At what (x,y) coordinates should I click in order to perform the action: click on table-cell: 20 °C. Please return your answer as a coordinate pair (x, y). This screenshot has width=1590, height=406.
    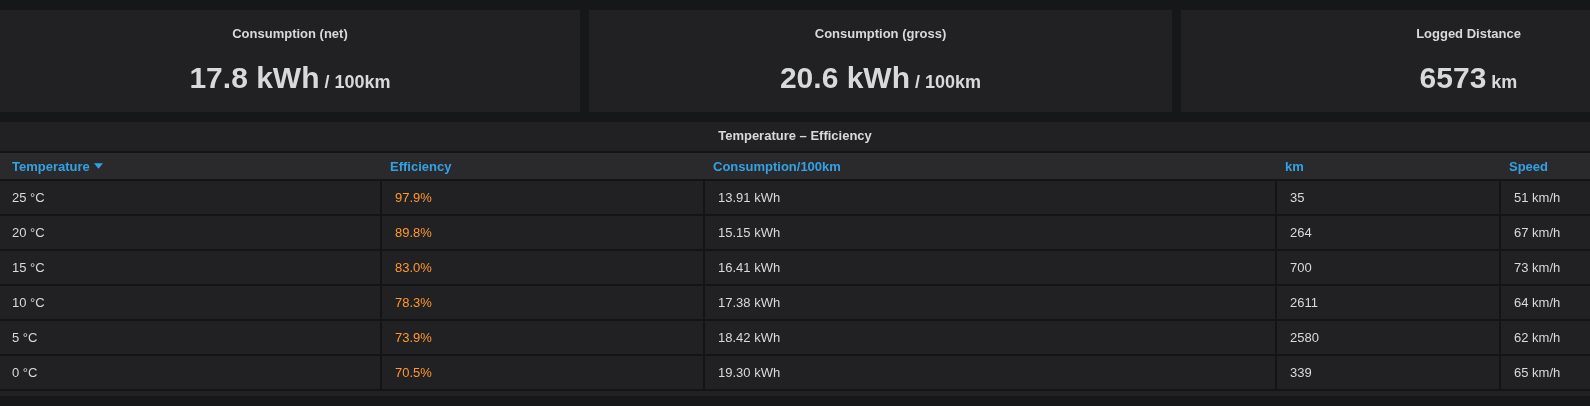
    Looking at the image, I should click on (190, 233).